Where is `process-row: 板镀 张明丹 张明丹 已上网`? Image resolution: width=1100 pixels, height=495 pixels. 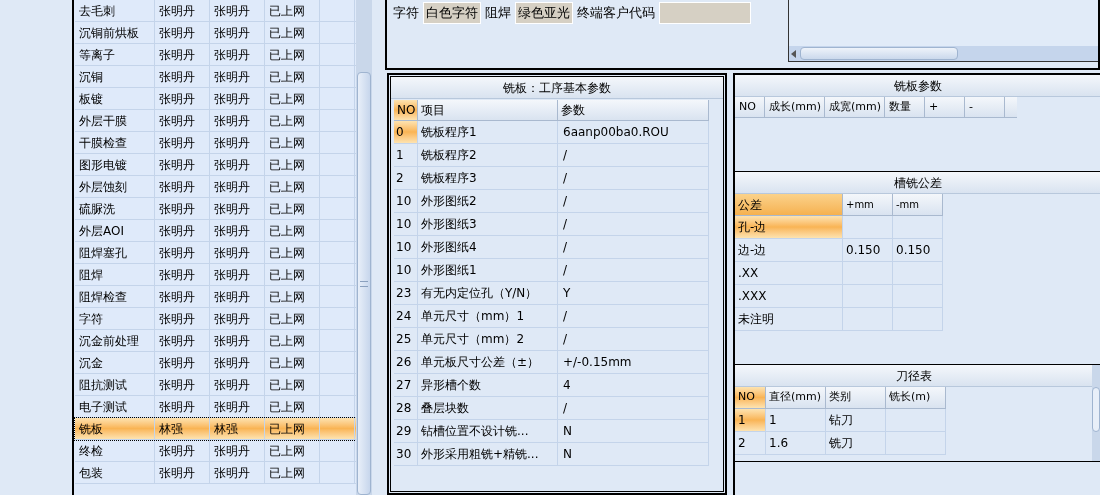
process-row: 板镀 张明丹 张明丹 已上网 is located at coordinates (215, 99).